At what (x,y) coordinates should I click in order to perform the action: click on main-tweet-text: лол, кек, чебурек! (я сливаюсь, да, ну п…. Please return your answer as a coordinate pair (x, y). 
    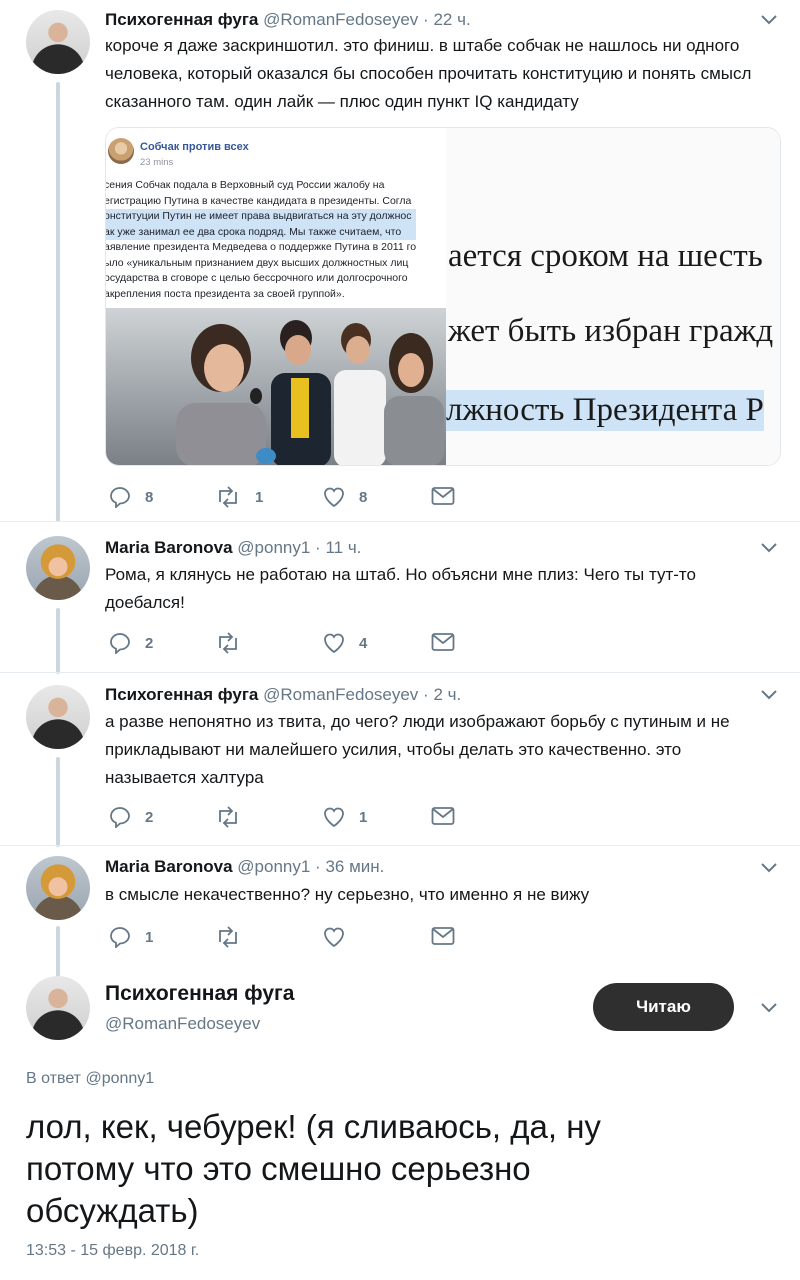
    Looking at the image, I should click on (313, 1168).